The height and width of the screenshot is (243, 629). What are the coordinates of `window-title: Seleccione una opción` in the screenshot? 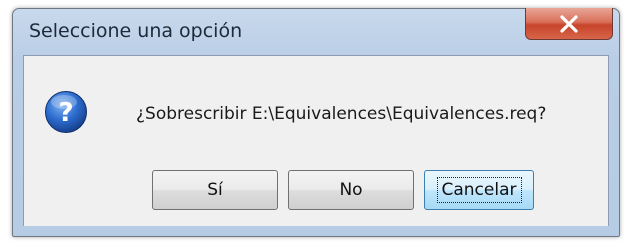 It's located at (136, 31).